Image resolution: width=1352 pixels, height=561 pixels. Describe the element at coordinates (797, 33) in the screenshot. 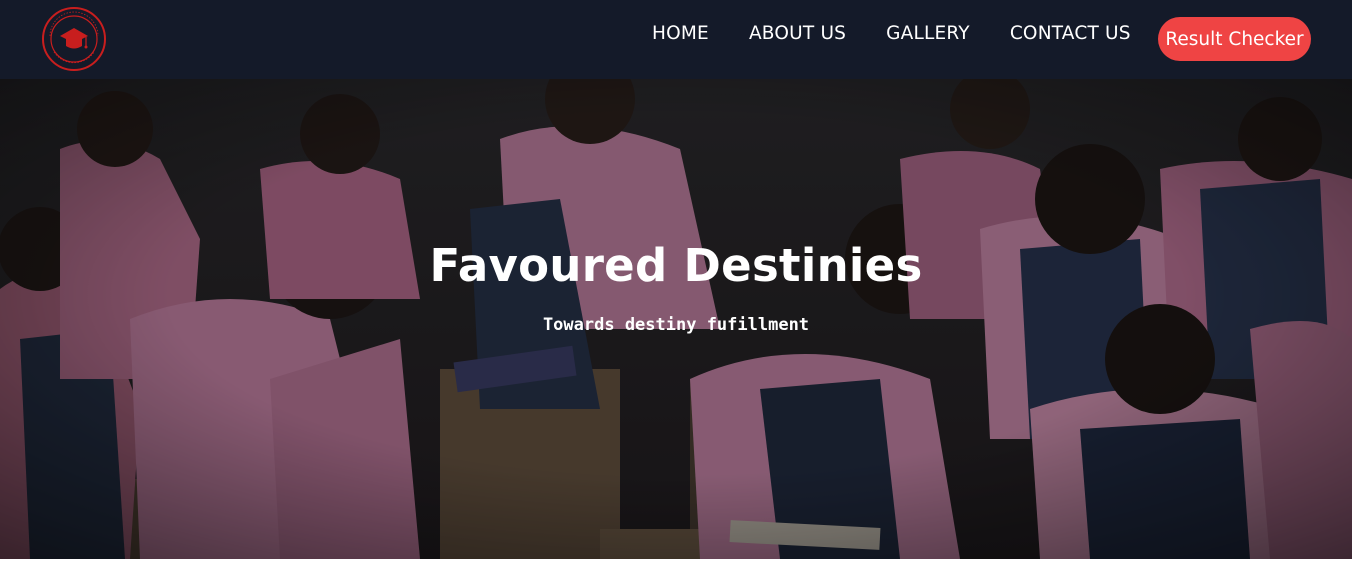

I see `nav-about-link: ABOUT US` at that location.